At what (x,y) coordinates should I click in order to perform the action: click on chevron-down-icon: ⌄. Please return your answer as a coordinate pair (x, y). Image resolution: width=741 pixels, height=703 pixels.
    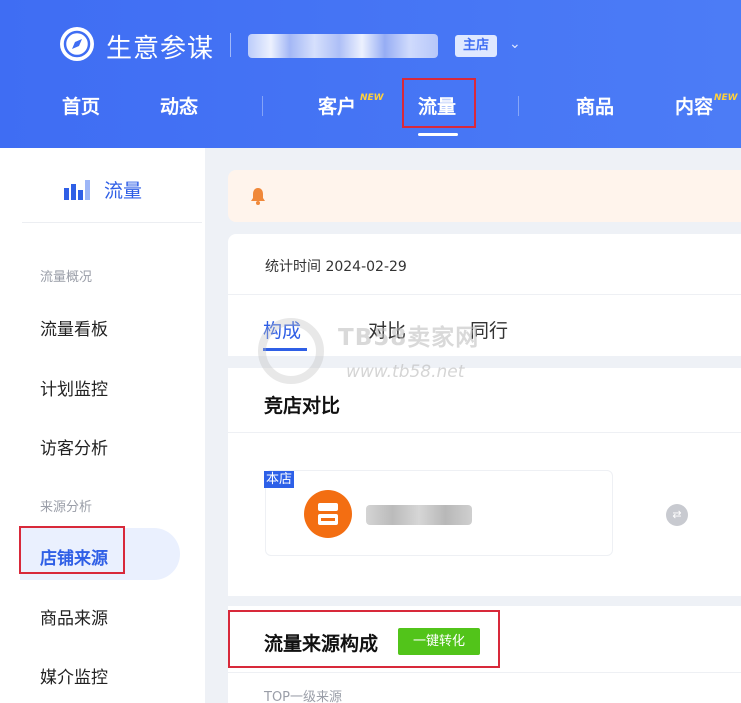
    Looking at the image, I should click on (515, 44).